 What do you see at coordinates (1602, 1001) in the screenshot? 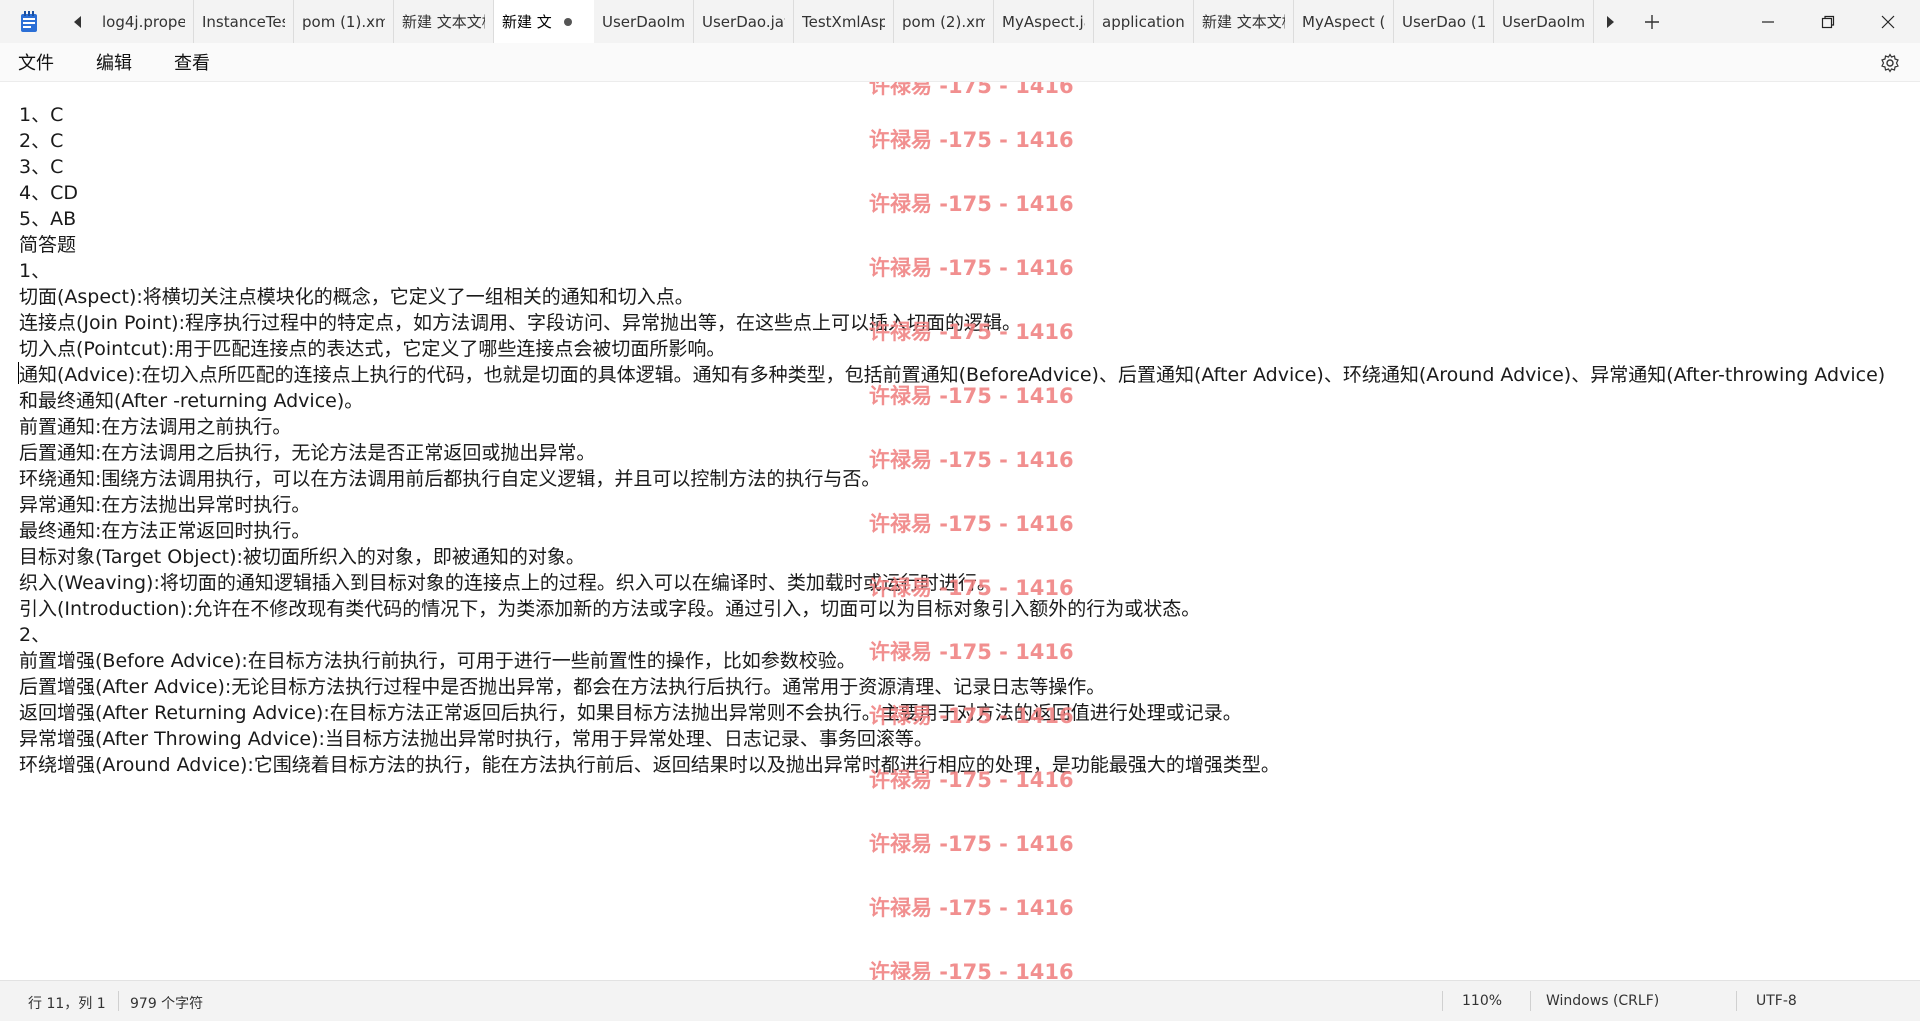
I see `line-ending: Windows (CRLF)` at bounding box center [1602, 1001].